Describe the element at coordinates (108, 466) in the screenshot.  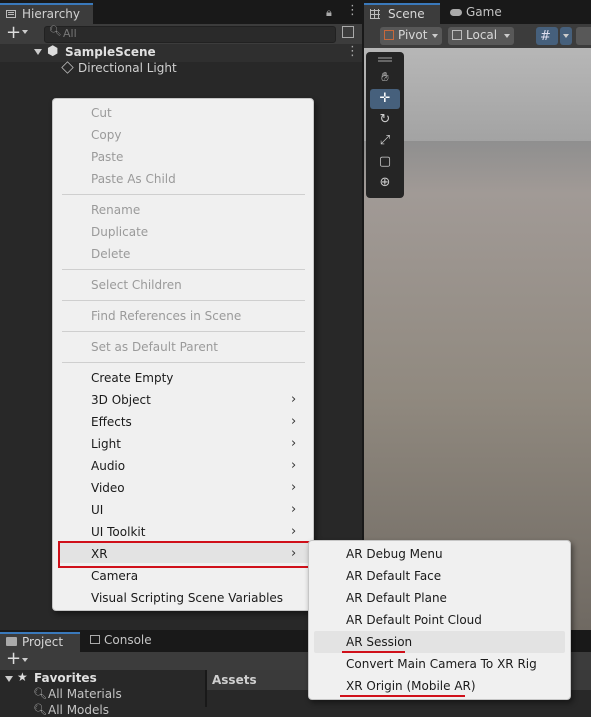
I see `menu-item-audio: Audio` at that location.